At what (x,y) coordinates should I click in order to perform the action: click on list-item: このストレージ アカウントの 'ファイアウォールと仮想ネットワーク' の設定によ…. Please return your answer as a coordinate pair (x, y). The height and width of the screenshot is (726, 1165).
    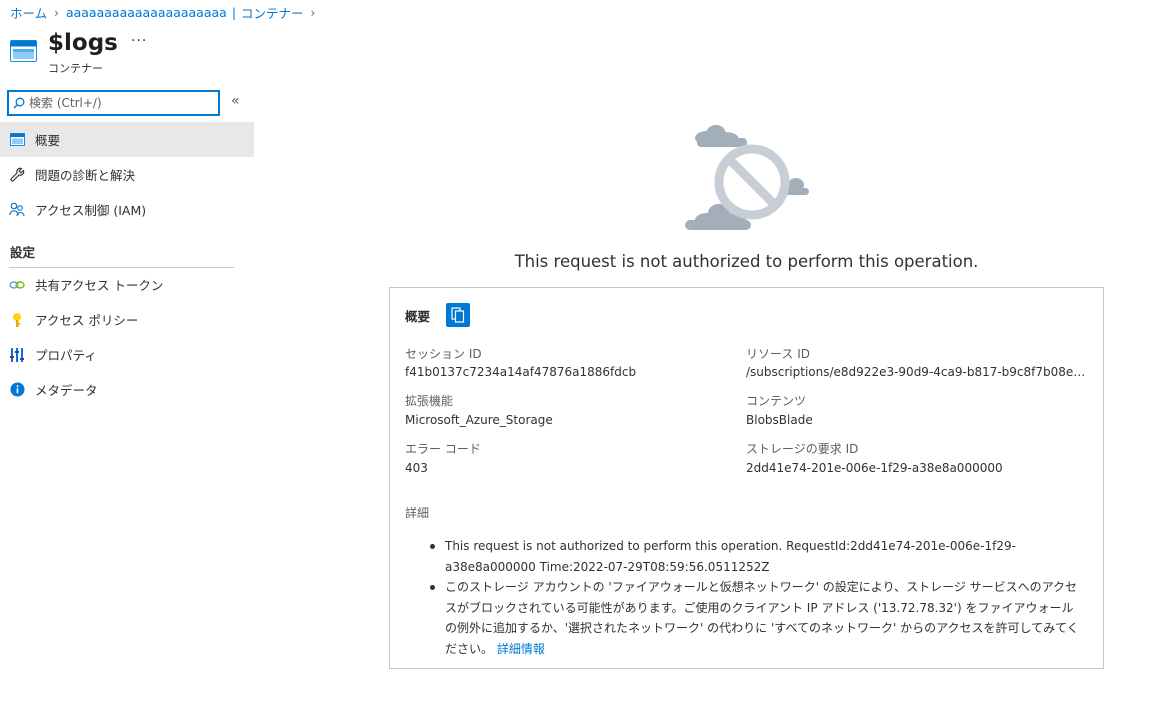
    Looking at the image, I should click on (757, 618).